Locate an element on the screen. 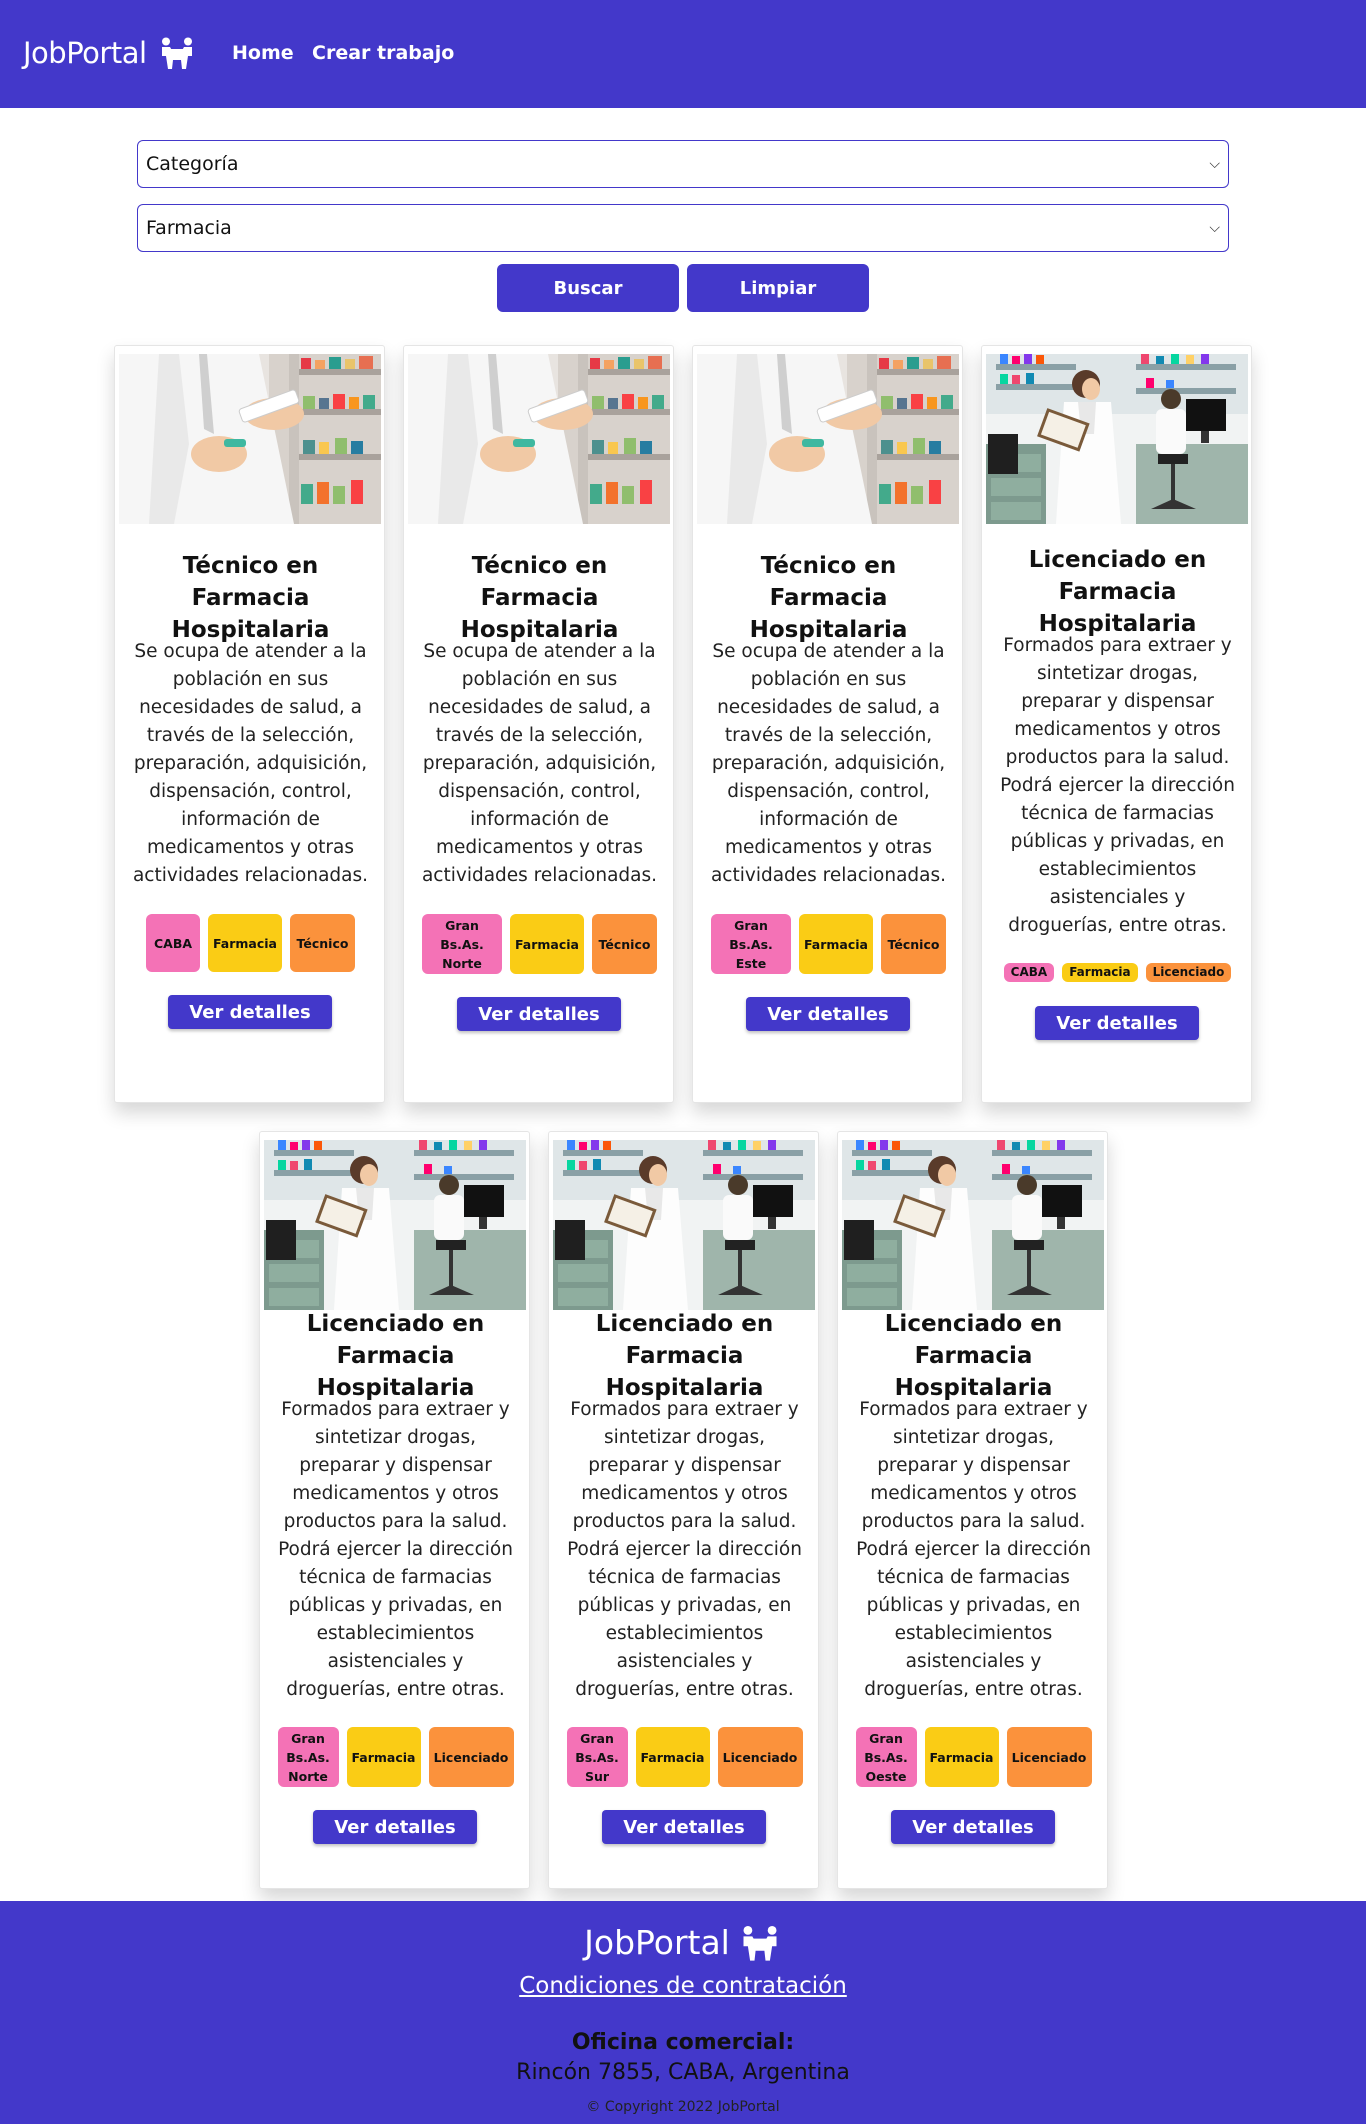  job-card-tags: Gran Bs.As. Oeste Farmacia Licenciado is located at coordinates (973, 1757).